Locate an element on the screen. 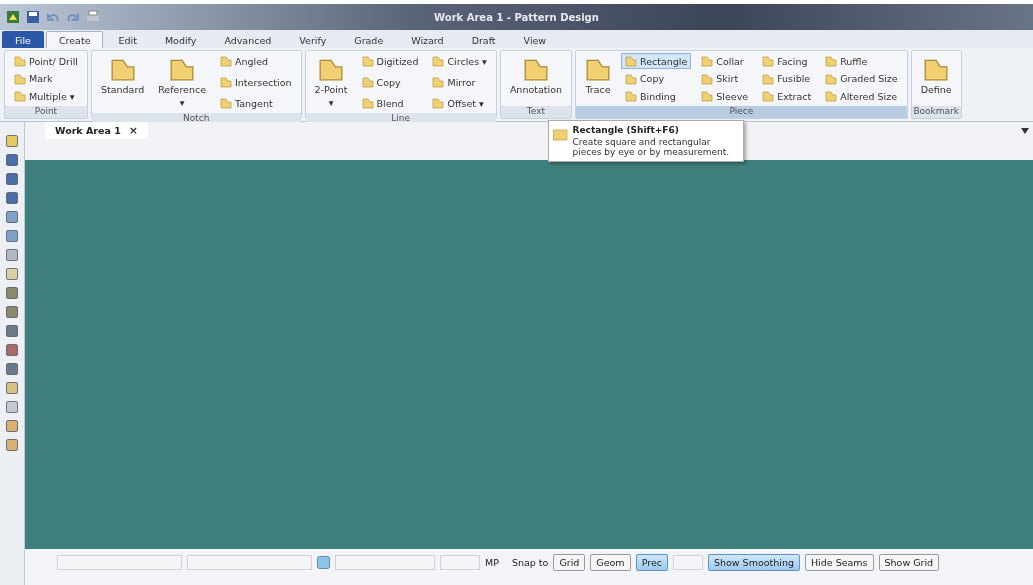  ribbon-tab: Verify is located at coordinates (313, 39).